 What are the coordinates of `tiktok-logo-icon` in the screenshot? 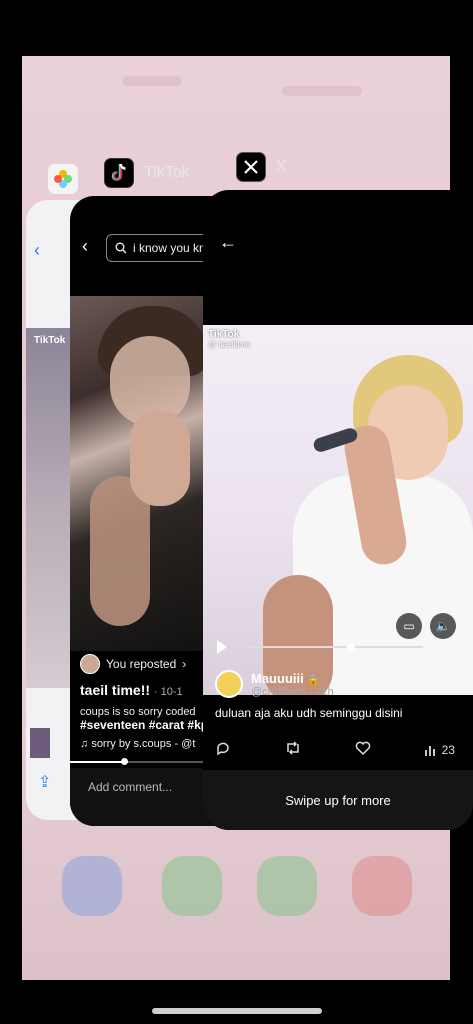 It's located at (119, 173).